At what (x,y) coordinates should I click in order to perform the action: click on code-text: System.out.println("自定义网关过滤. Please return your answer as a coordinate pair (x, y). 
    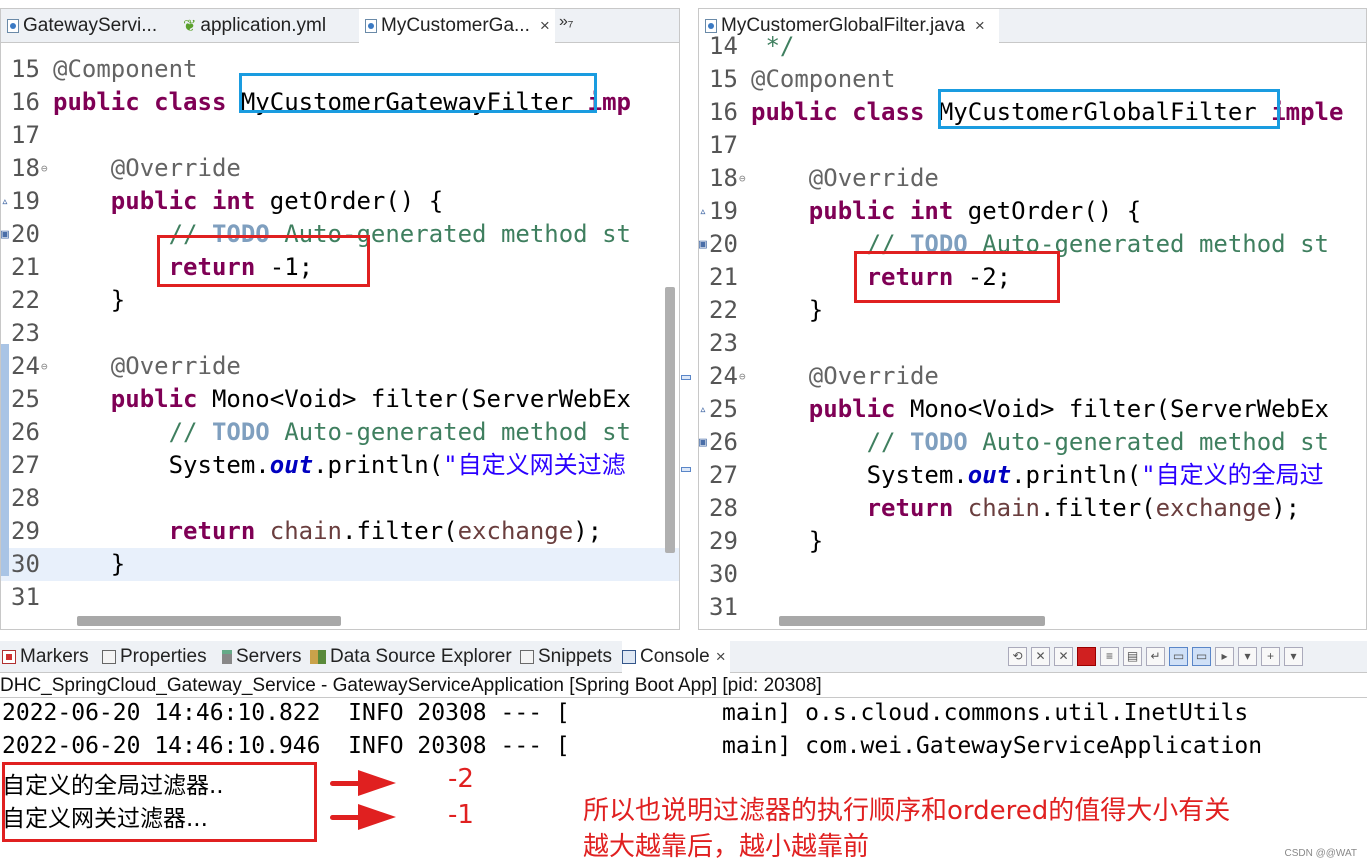
    Looking at the image, I should click on (339, 465).